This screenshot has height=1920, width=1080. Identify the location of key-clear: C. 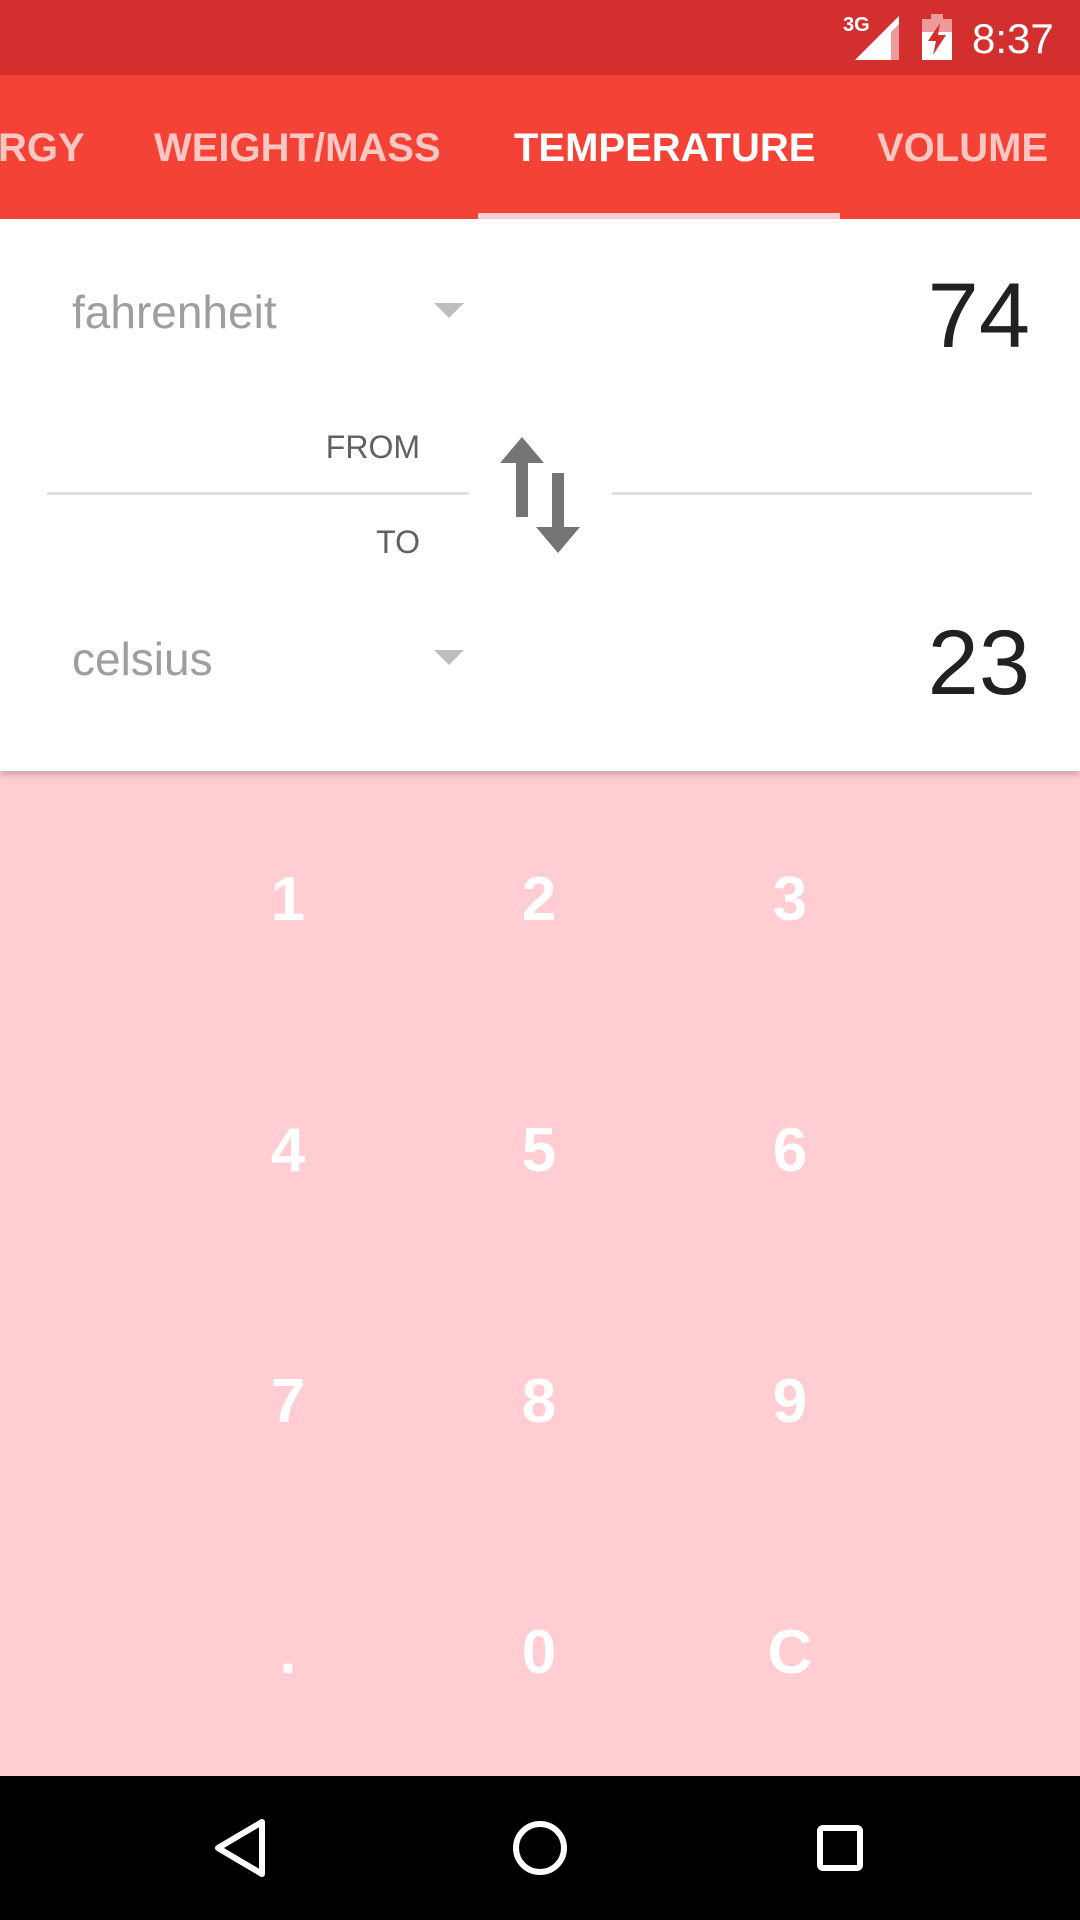
(790, 1653).